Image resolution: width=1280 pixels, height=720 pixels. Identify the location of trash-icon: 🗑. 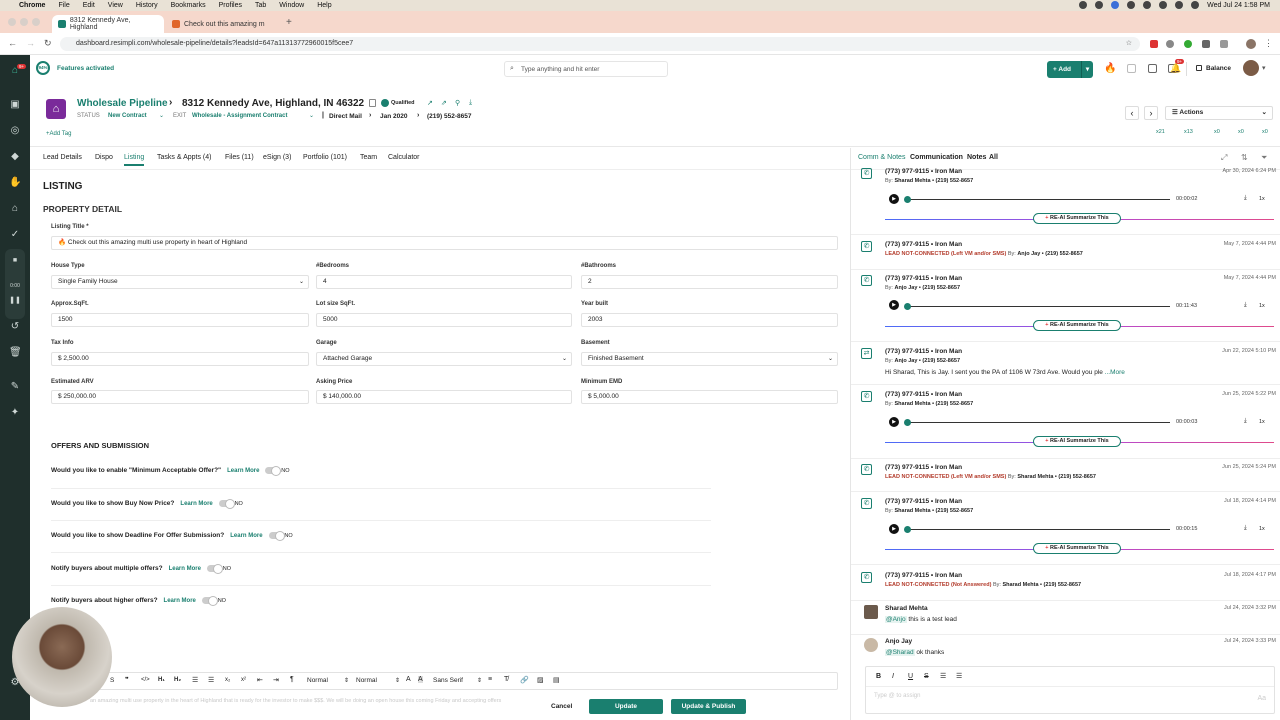
(15, 353).